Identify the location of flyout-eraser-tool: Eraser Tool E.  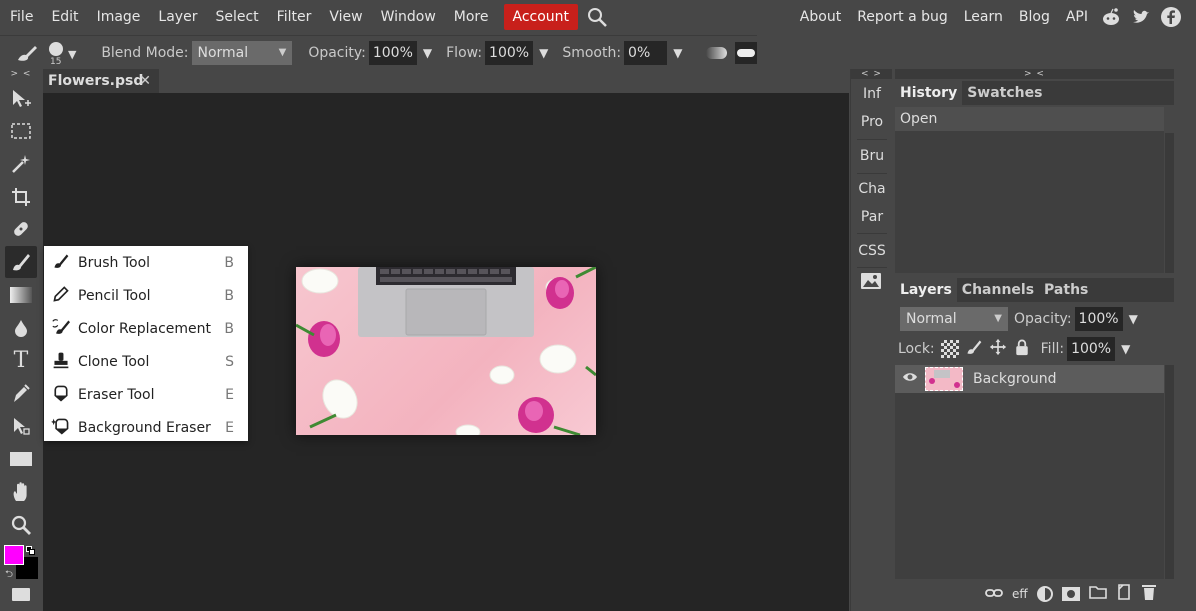
(146, 394).